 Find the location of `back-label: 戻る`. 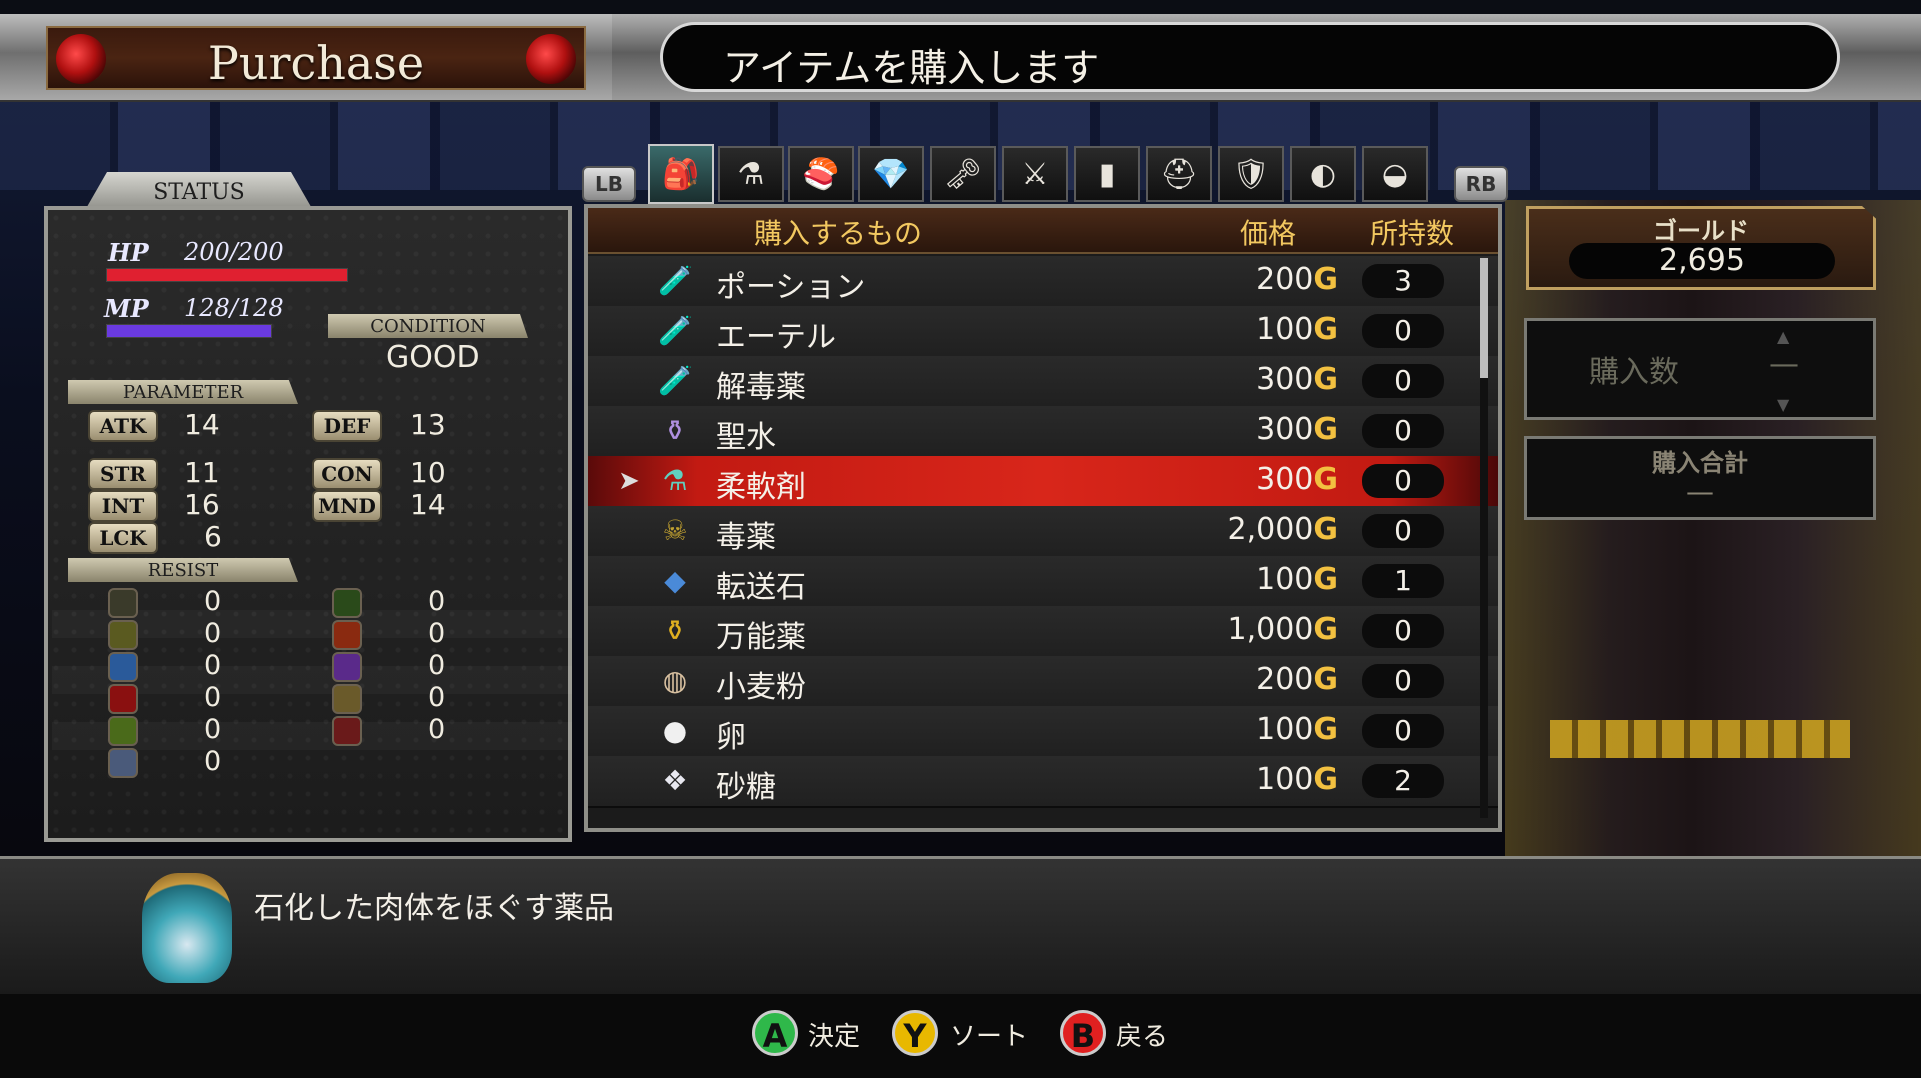

back-label: 戻る is located at coordinates (1142, 1034).